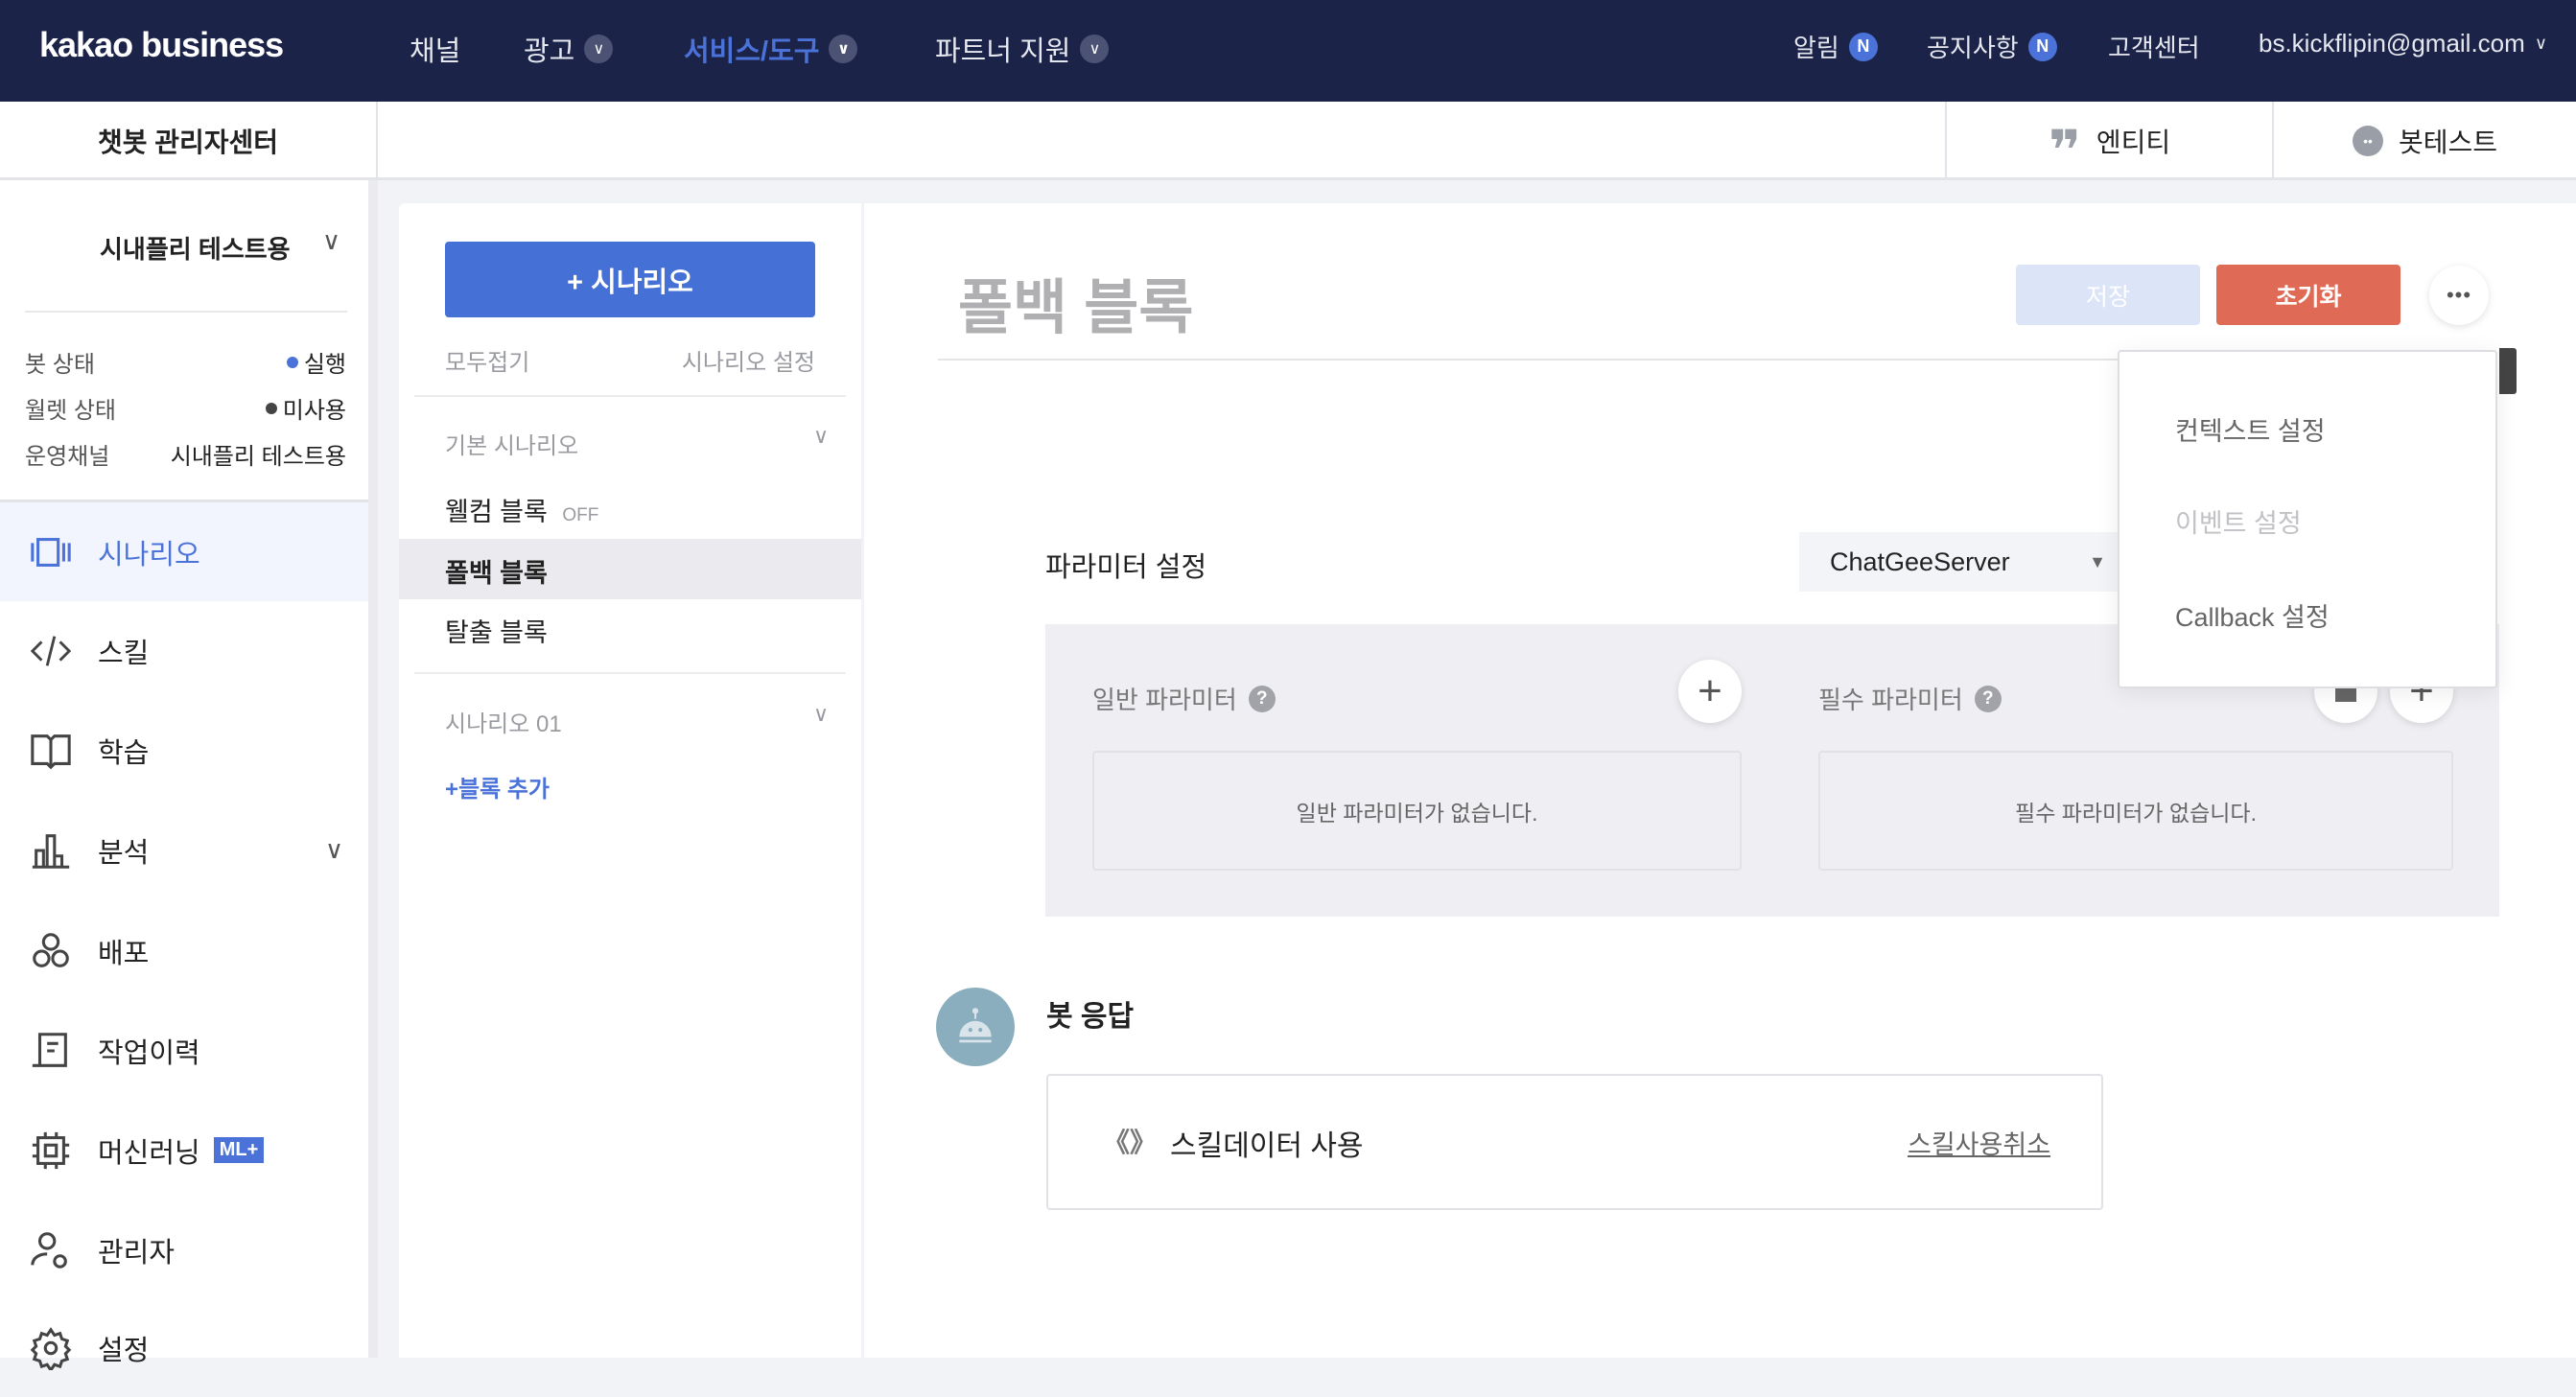 This screenshot has width=2576, height=1397. What do you see at coordinates (1973, 48) in the screenshot?
I see `notices-label: 공지사항` at bounding box center [1973, 48].